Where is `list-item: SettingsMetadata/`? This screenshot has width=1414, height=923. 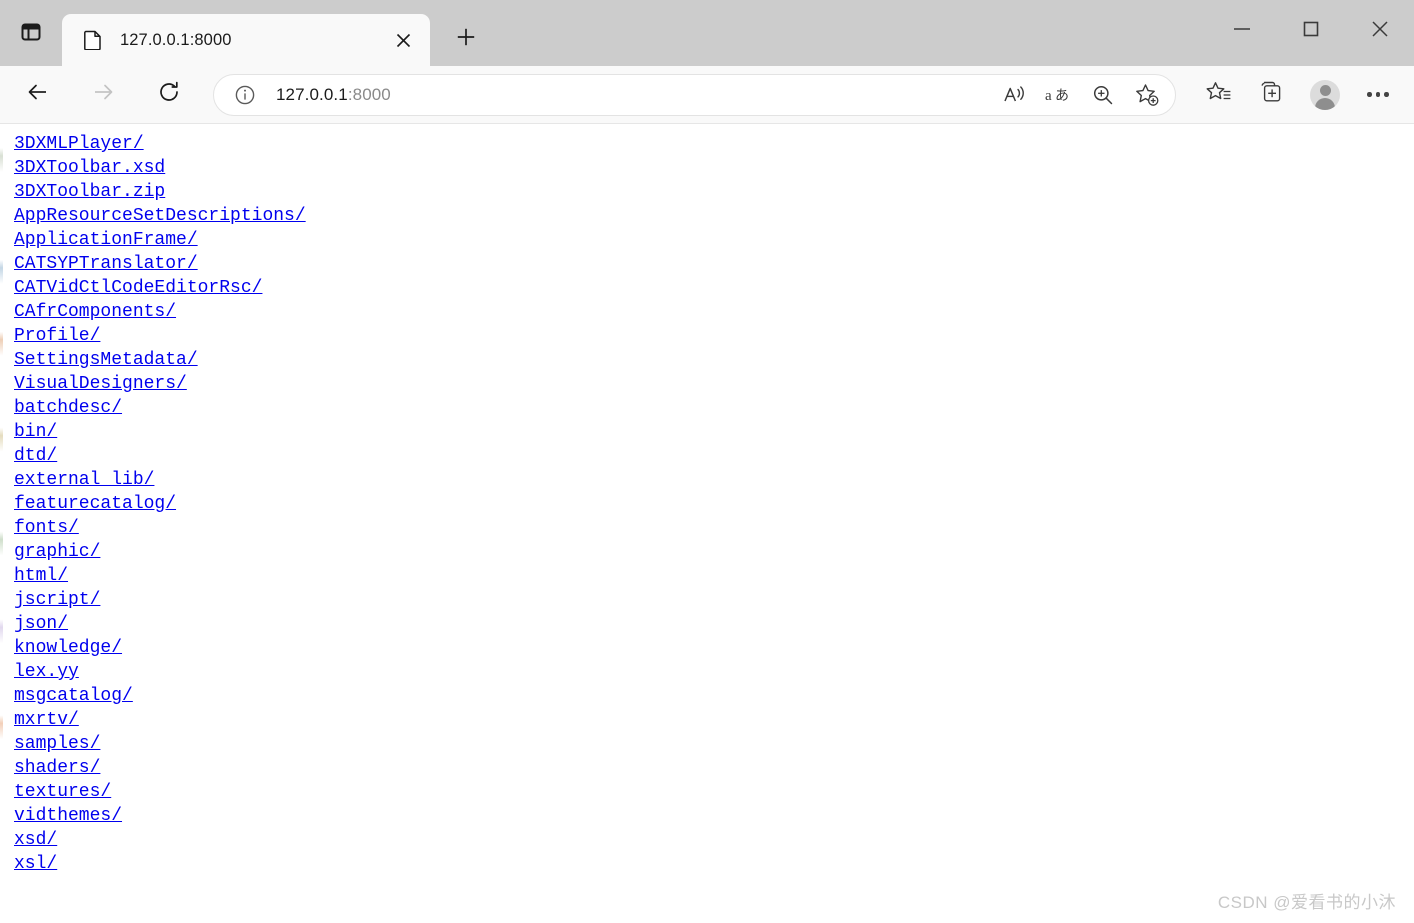
list-item: SettingsMetadata/ is located at coordinates (714, 360).